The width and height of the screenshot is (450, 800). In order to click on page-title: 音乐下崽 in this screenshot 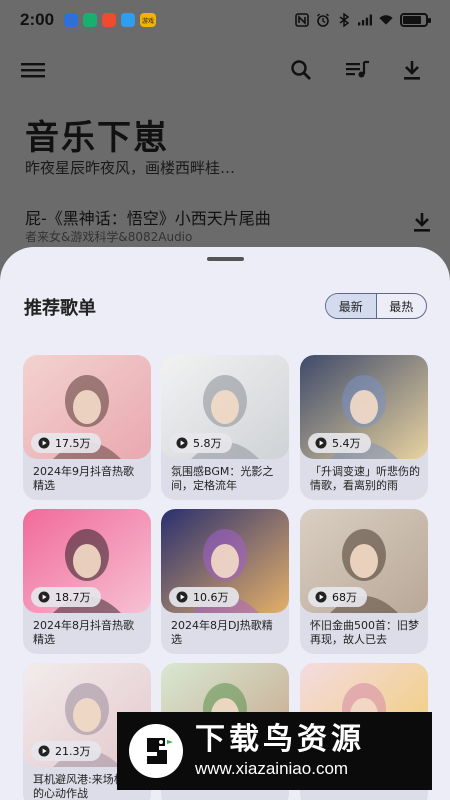, I will do `click(97, 138)`.